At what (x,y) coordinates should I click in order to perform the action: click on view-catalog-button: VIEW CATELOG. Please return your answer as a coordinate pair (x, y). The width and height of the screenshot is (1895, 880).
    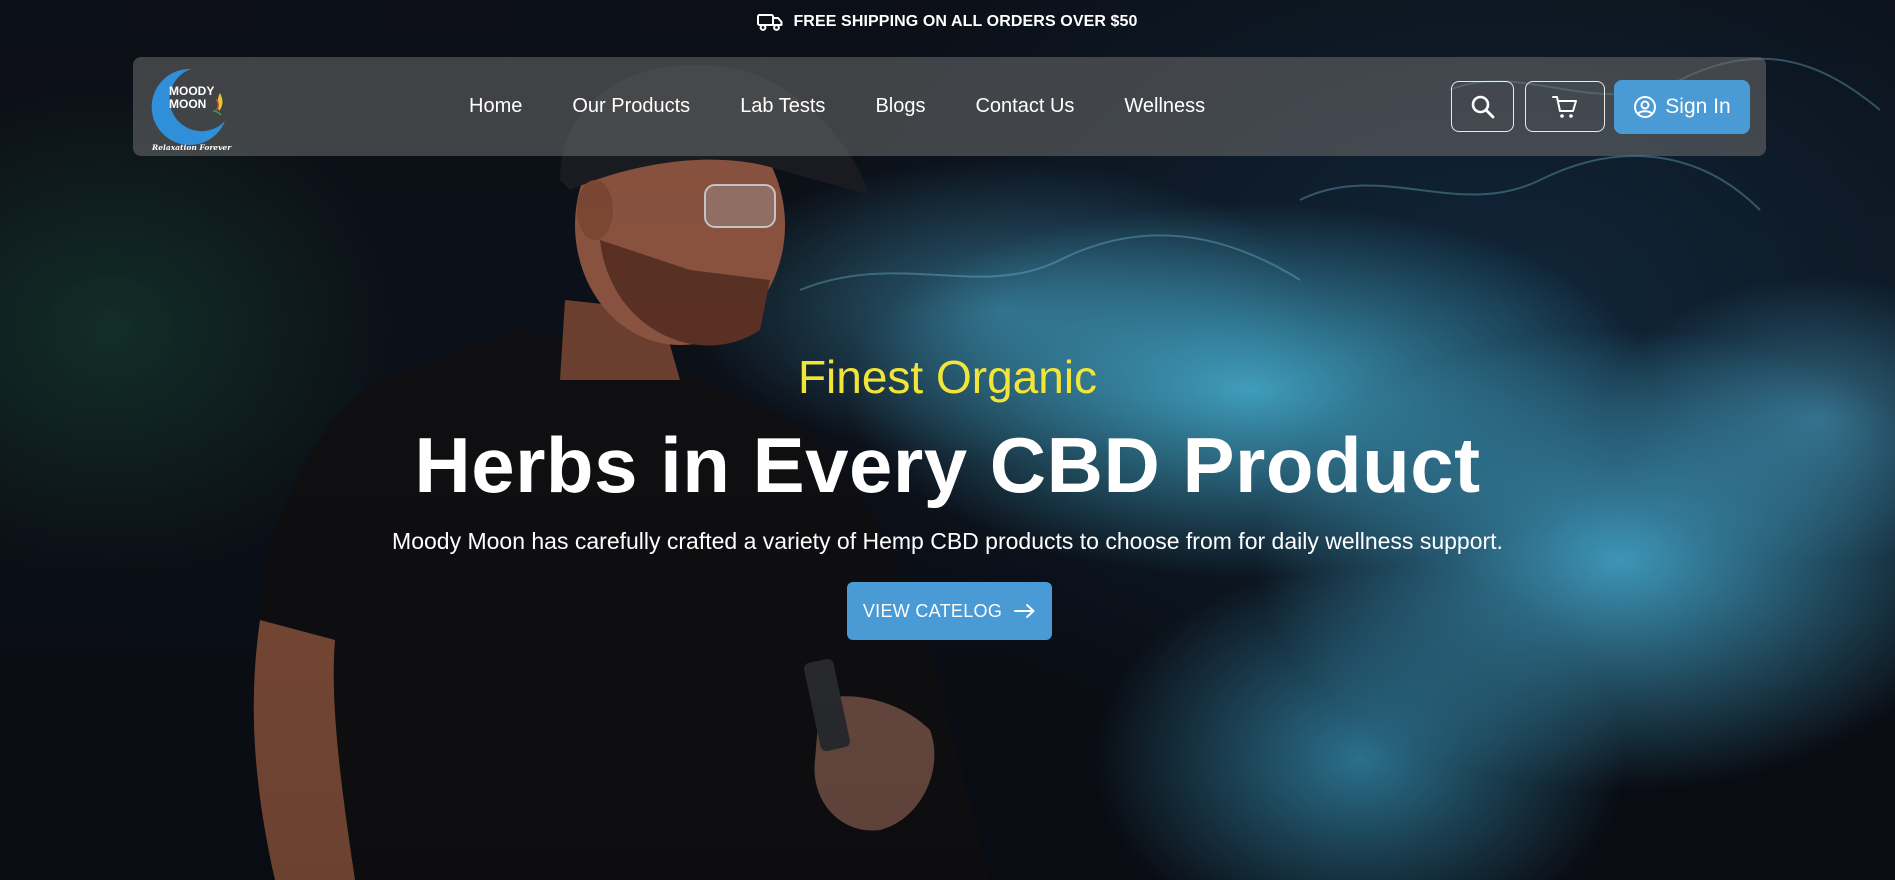
    Looking at the image, I should click on (949, 611).